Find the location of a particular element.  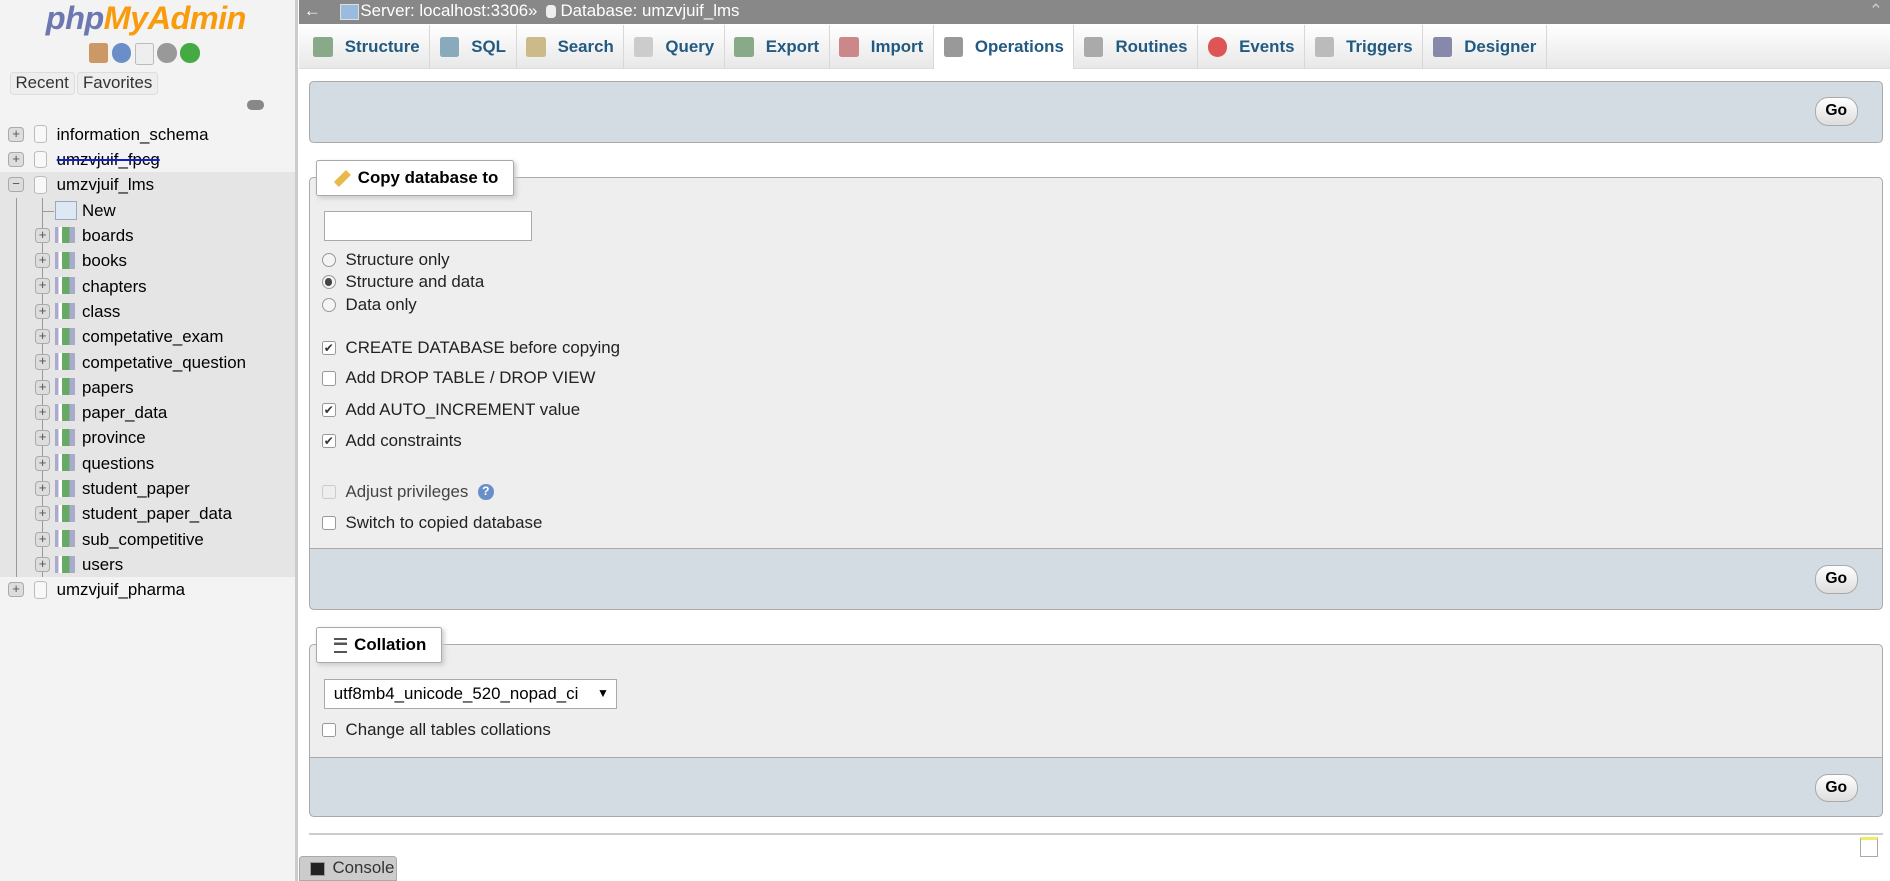

table-name: New is located at coordinates (99, 210).